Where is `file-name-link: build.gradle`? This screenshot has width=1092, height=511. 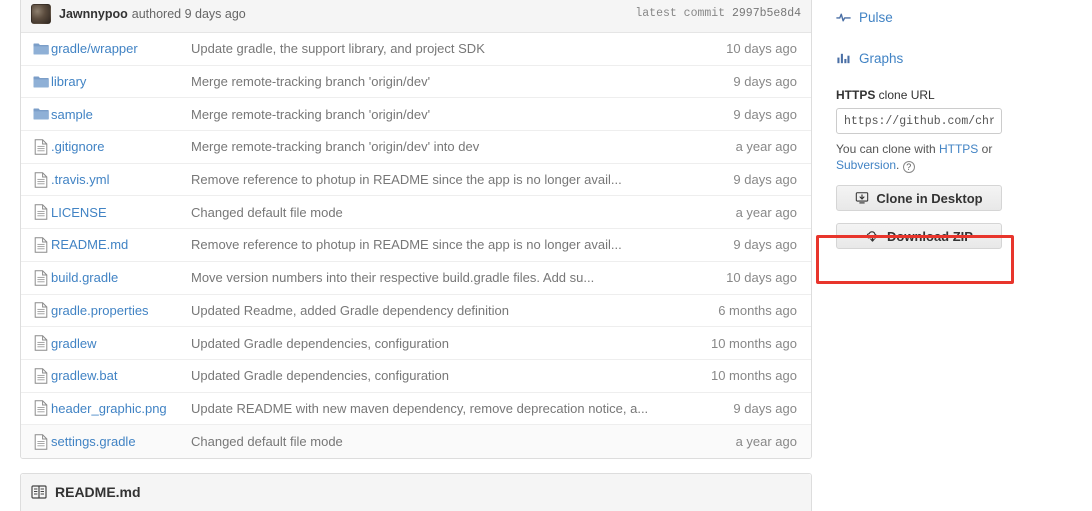 file-name-link: build.gradle is located at coordinates (84, 277).